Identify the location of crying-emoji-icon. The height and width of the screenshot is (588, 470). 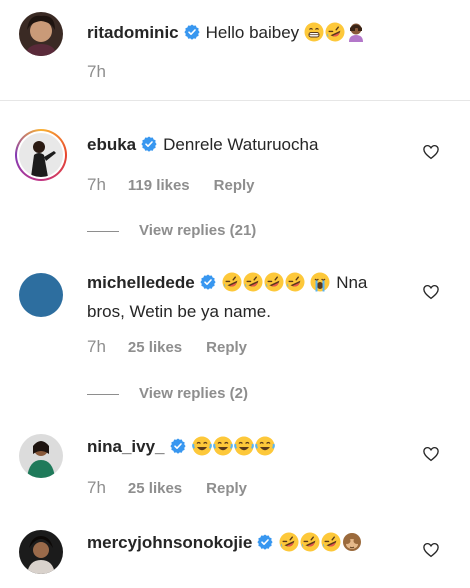
(320, 282).